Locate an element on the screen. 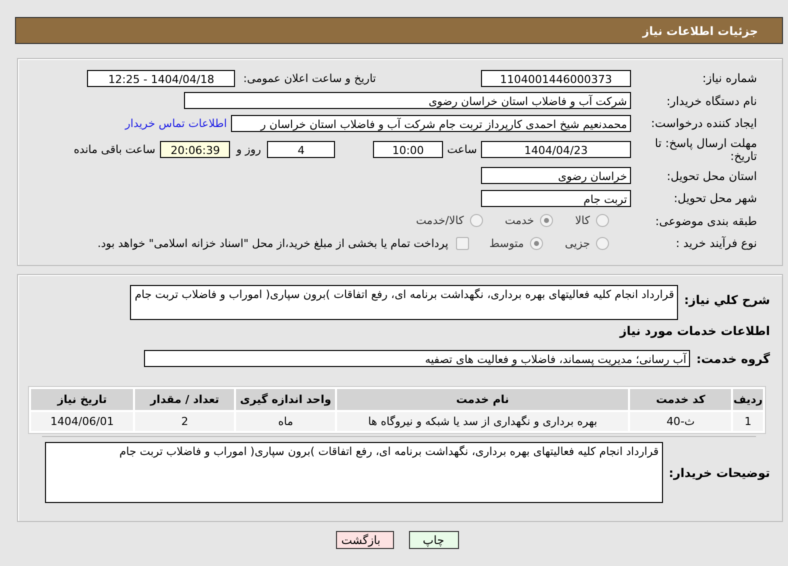 The width and height of the screenshot is (788, 566). column-header: واحد اندازه گیری is located at coordinates (286, 399).